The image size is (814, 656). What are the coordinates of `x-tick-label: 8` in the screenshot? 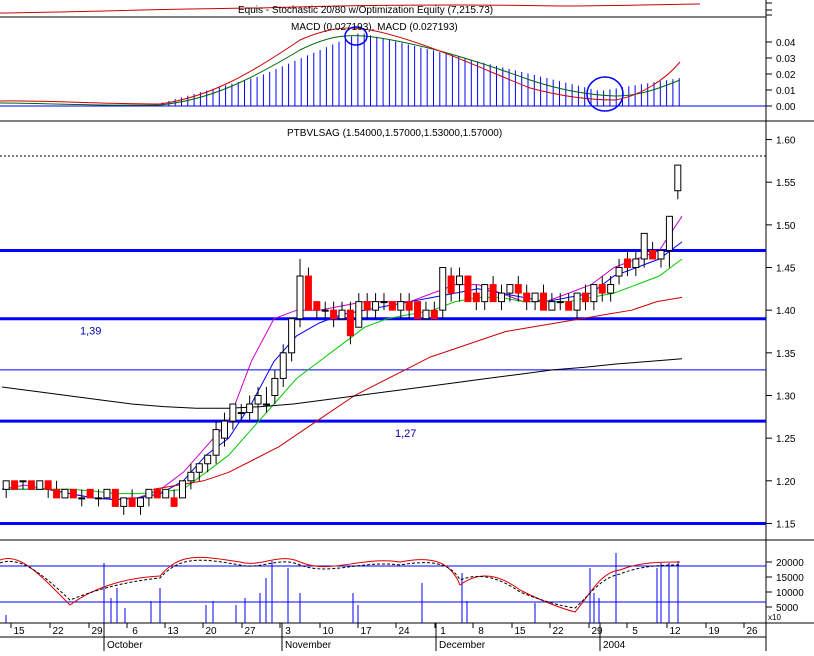 It's located at (481, 631).